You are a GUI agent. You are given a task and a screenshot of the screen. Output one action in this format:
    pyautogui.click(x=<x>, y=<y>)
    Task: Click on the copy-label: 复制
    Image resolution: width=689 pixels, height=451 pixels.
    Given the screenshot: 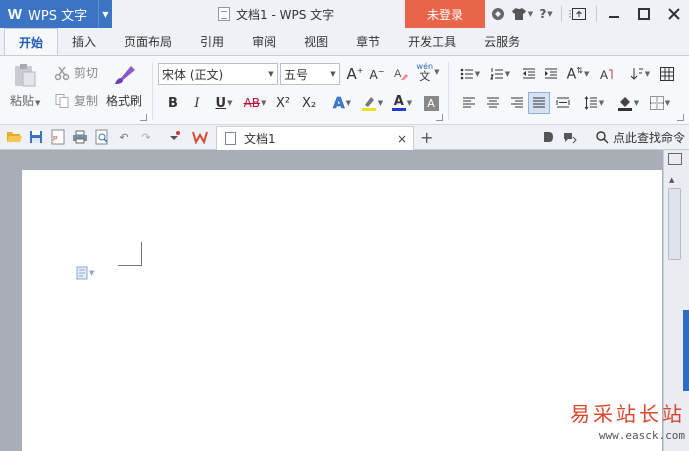 What is the action you would take?
    pyautogui.click(x=86, y=101)
    